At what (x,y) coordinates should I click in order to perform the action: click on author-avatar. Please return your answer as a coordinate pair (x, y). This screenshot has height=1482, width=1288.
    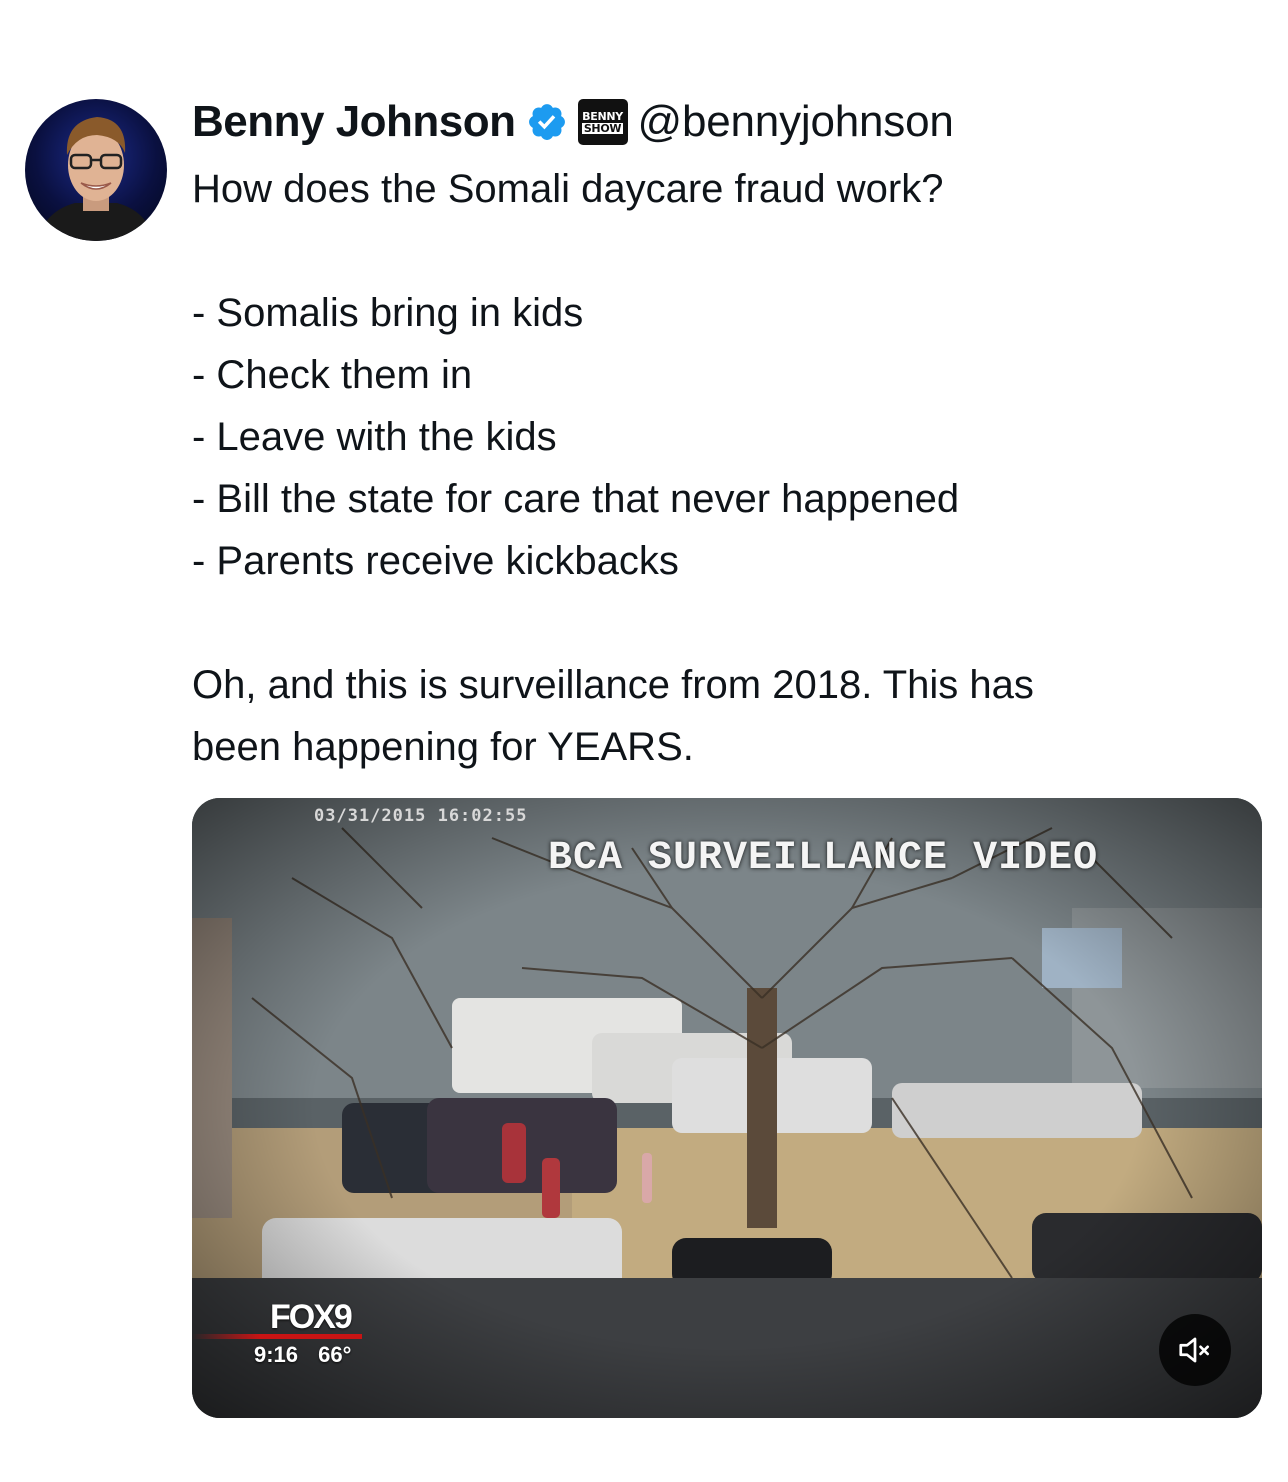
    Looking at the image, I should click on (96, 170).